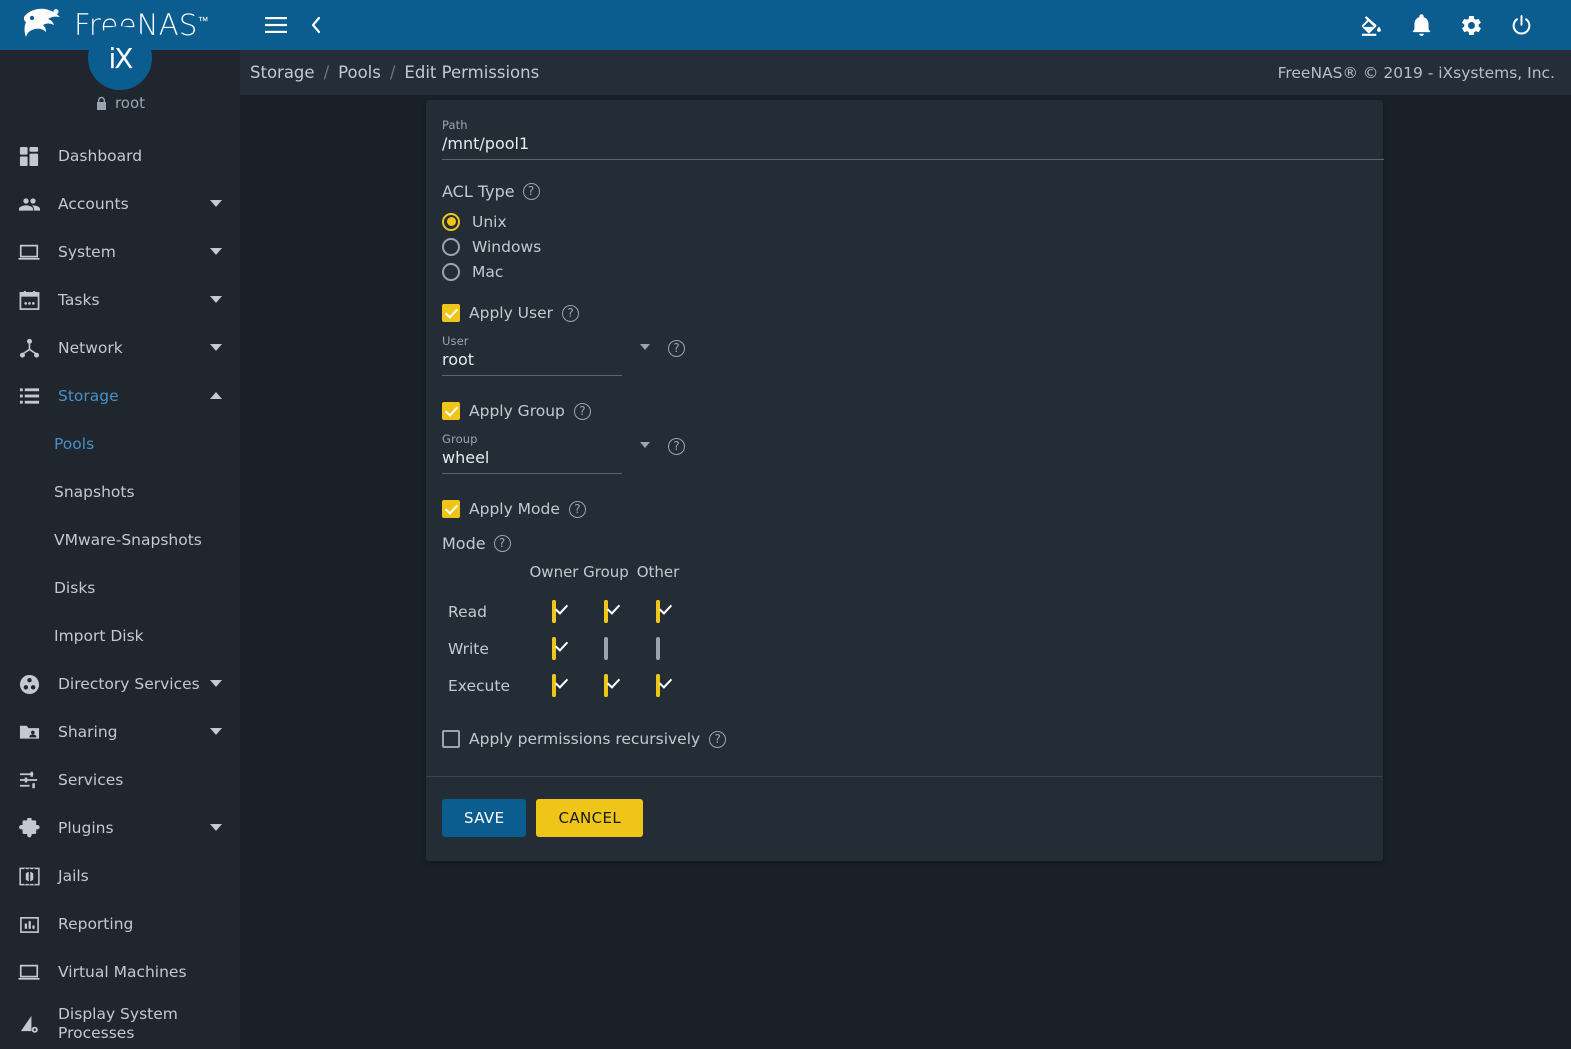  I want to click on sidebar-item-accounts: Accounts, so click(120, 204).